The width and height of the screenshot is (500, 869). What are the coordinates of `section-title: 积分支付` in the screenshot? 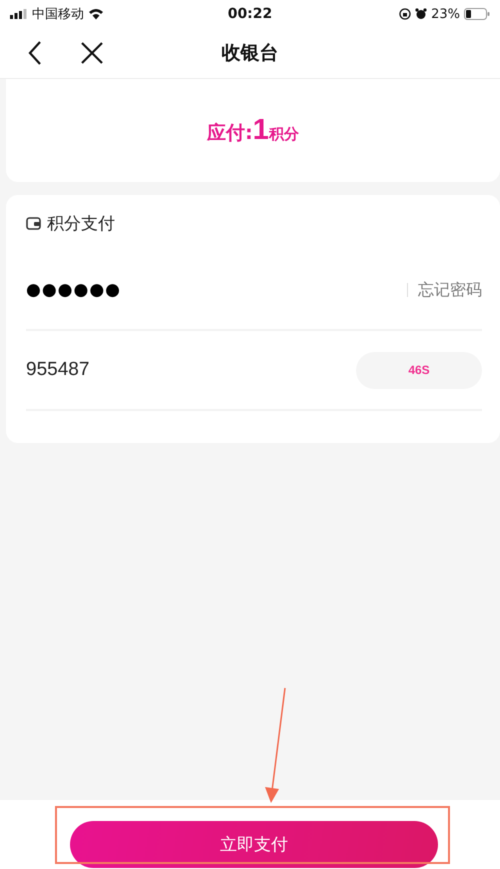 It's located at (81, 223).